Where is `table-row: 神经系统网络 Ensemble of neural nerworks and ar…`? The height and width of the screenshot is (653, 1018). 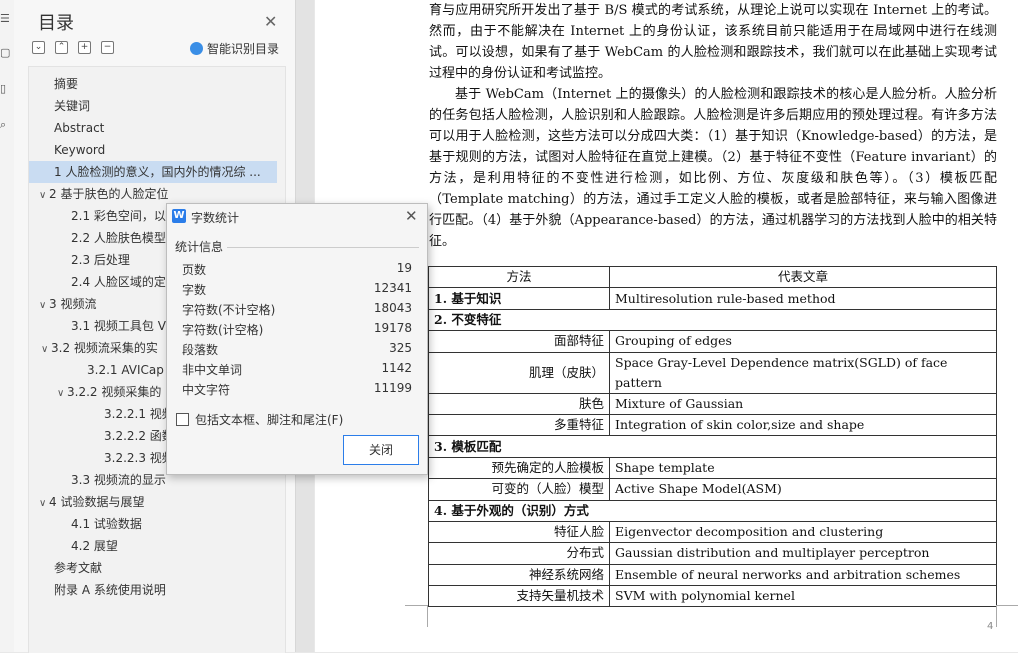 table-row: 神经系统网络 Ensemble of neural nerworks and ar… is located at coordinates (712, 575).